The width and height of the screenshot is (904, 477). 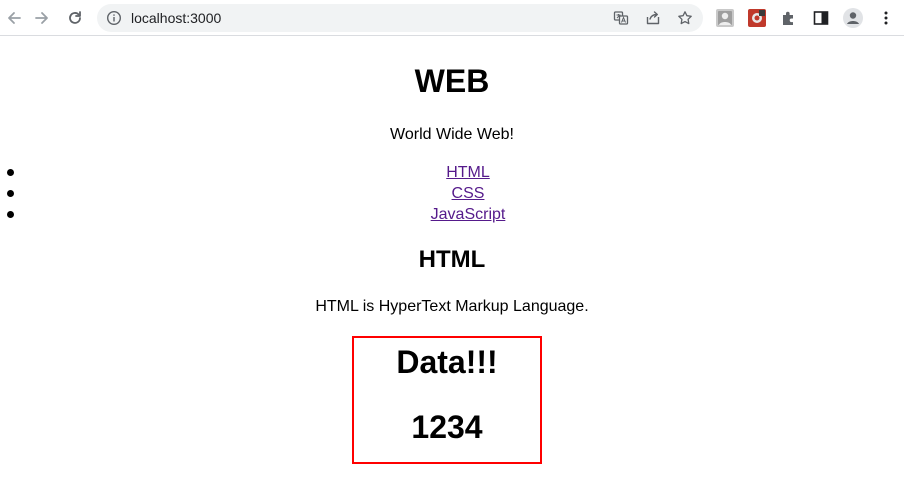 I want to click on data-title: Data!!!, so click(x=447, y=362).